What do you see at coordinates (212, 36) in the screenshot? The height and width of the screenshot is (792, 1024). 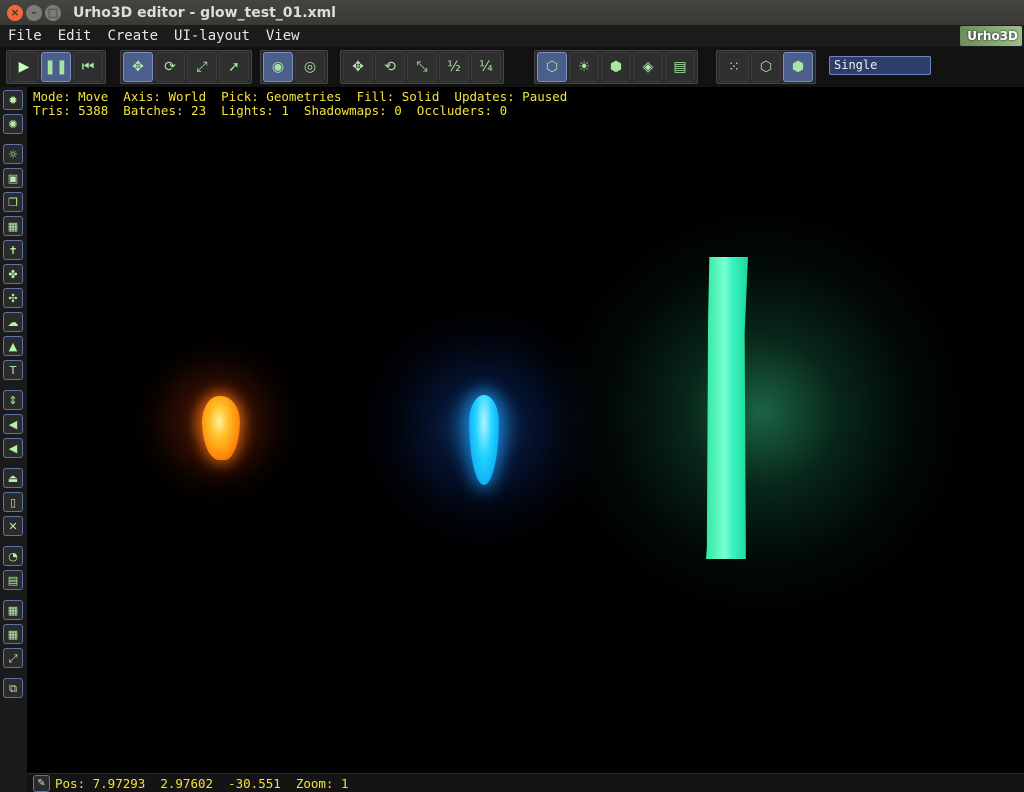 I see `menu-ui-layout: UI-layout` at bounding box center [212, 36].